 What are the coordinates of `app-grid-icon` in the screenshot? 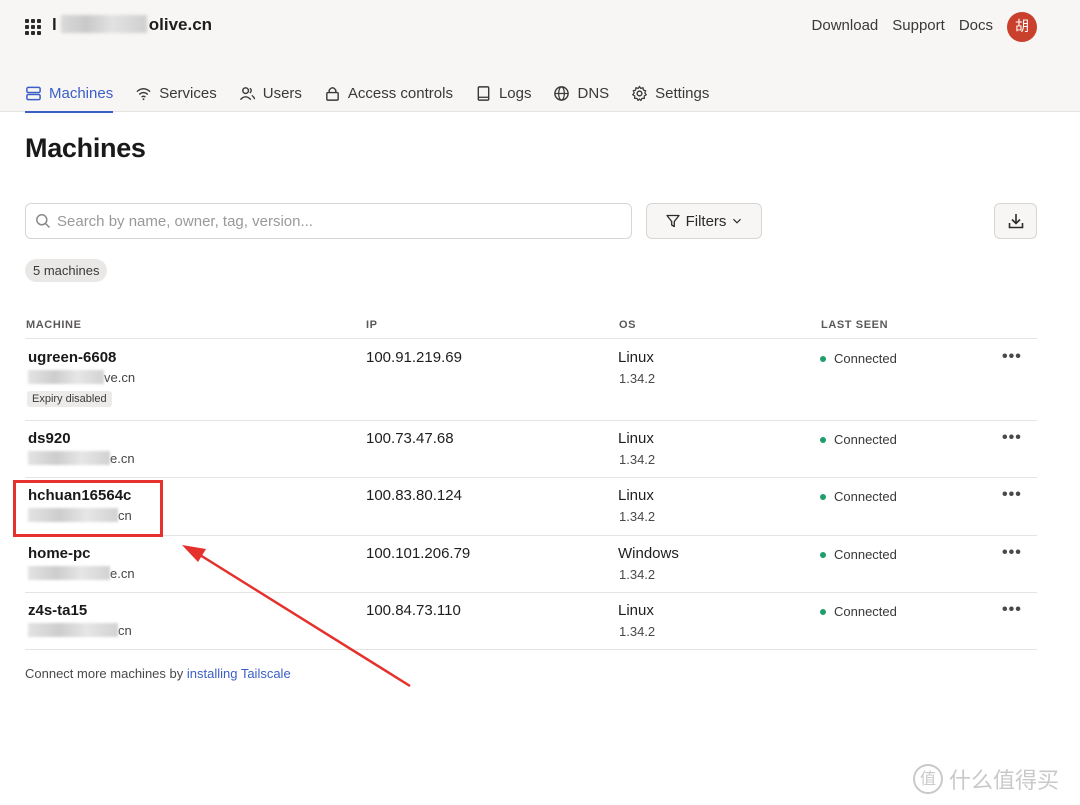 It's located at (33, 27).